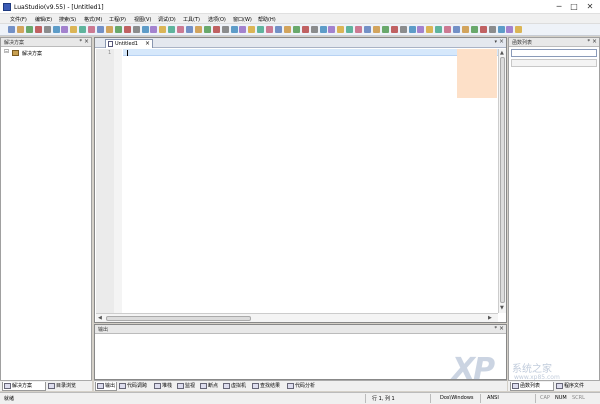  Describe the element at coordinates (135, 386) in the screenshot. I see `tab-code-trace: 代码调跨` at that location.